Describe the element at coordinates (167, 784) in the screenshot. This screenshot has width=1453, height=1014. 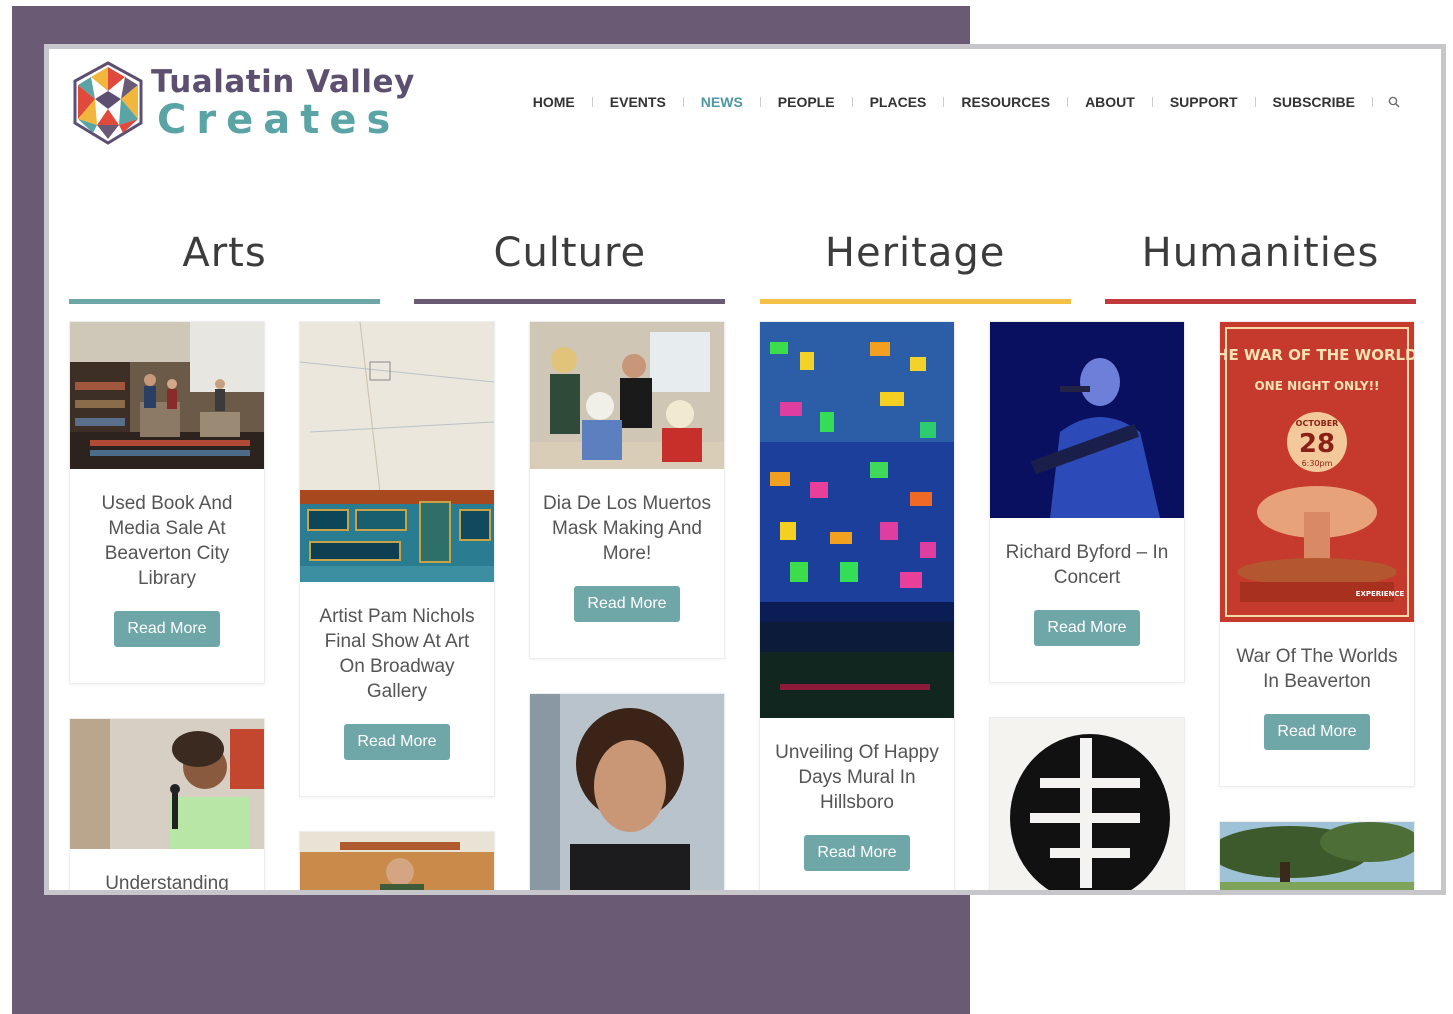
I see `speaker-photo` at that location.